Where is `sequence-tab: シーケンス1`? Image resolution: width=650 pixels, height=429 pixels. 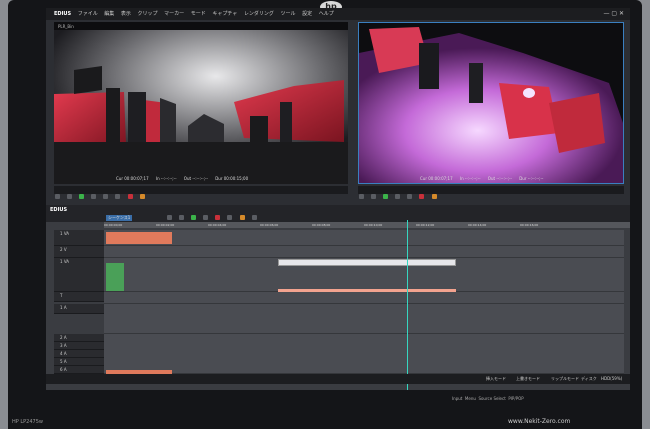 sequence-tab: シーケンス1 is located at coordinates (119, 218).